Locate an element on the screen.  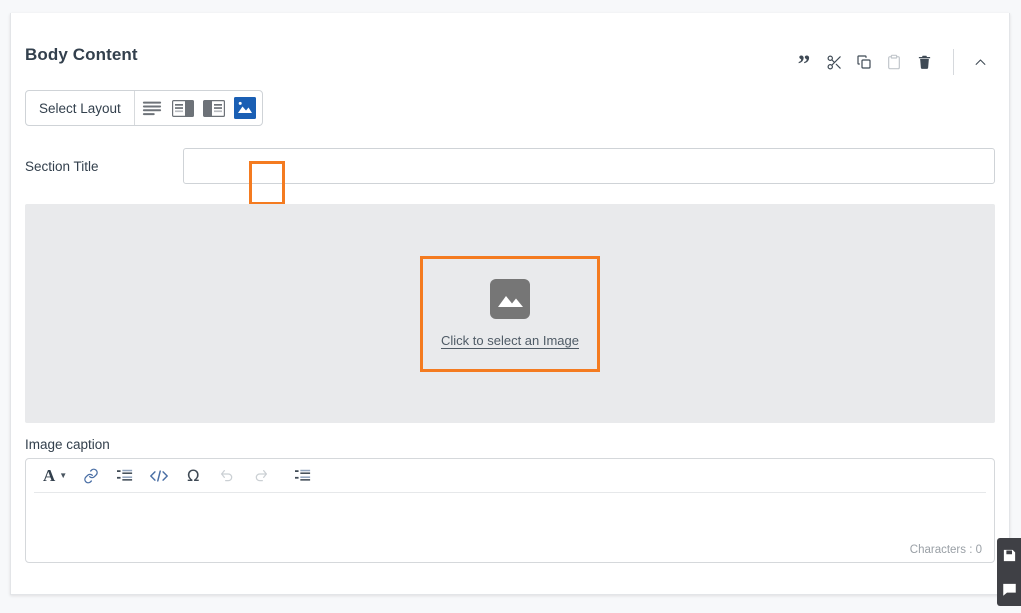
layout-selector-label: Select Layout is located at coordinates (80, 108).